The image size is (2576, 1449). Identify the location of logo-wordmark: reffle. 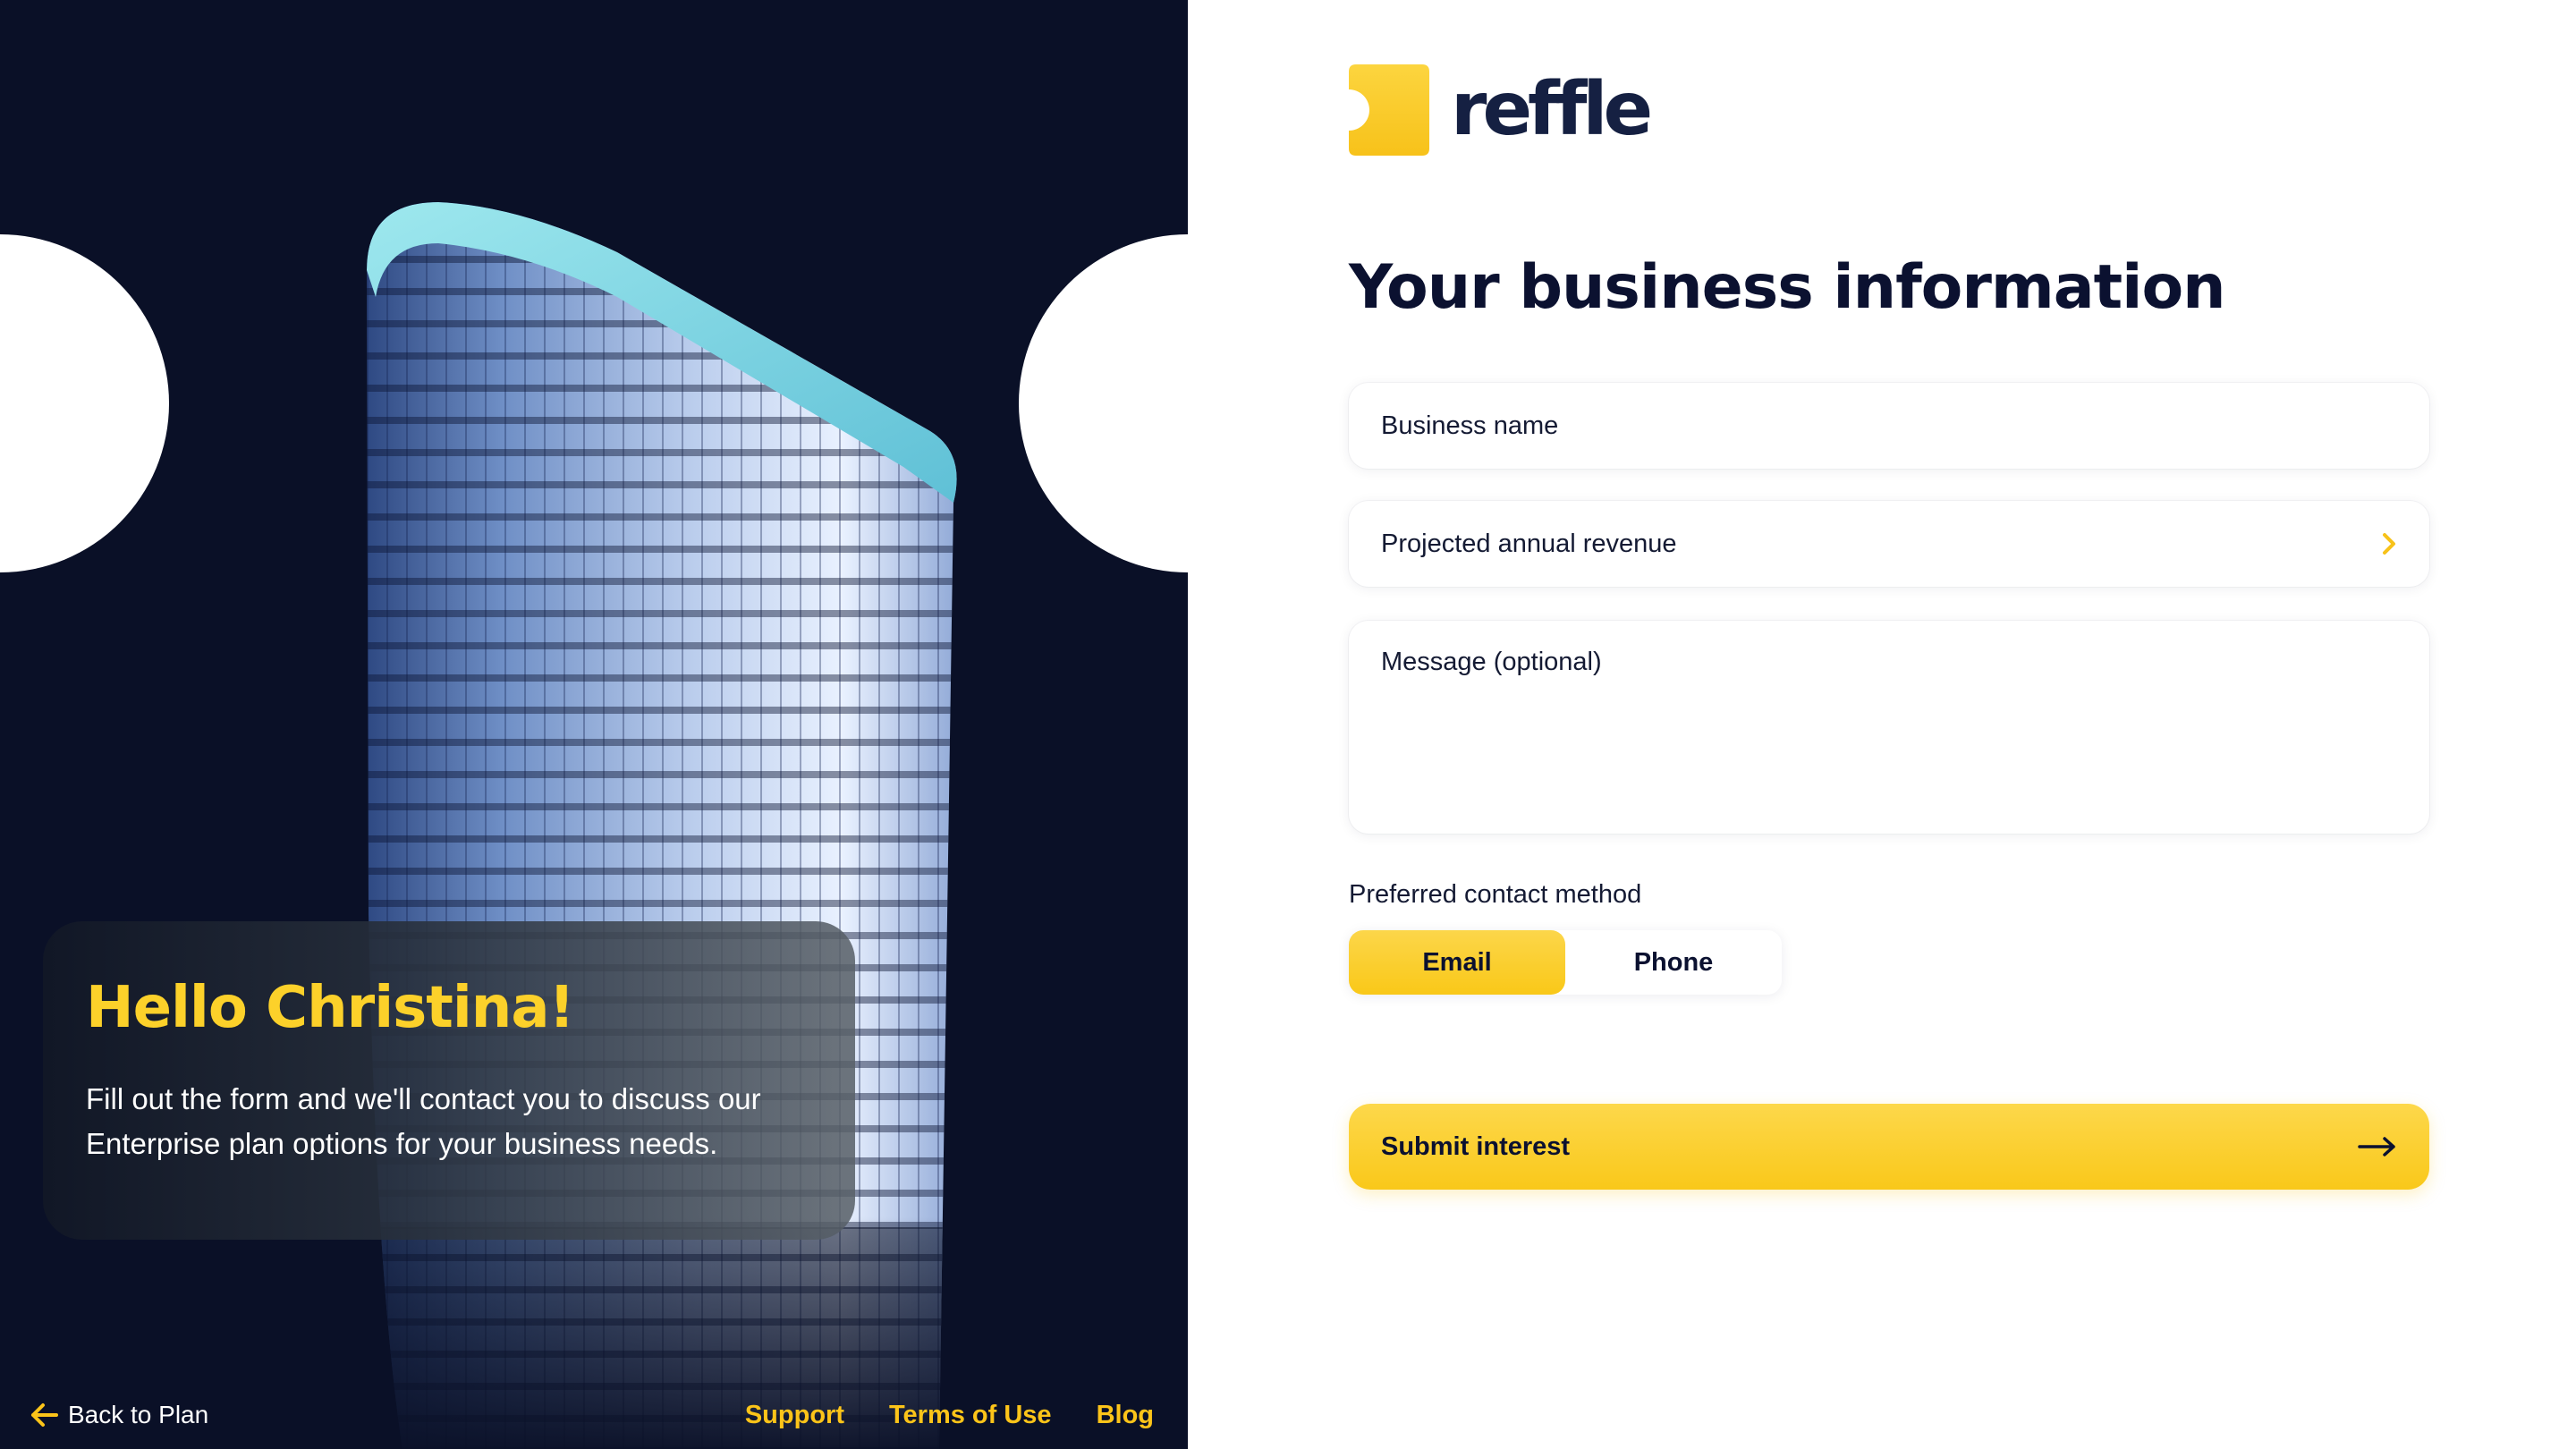
(1552, 109).